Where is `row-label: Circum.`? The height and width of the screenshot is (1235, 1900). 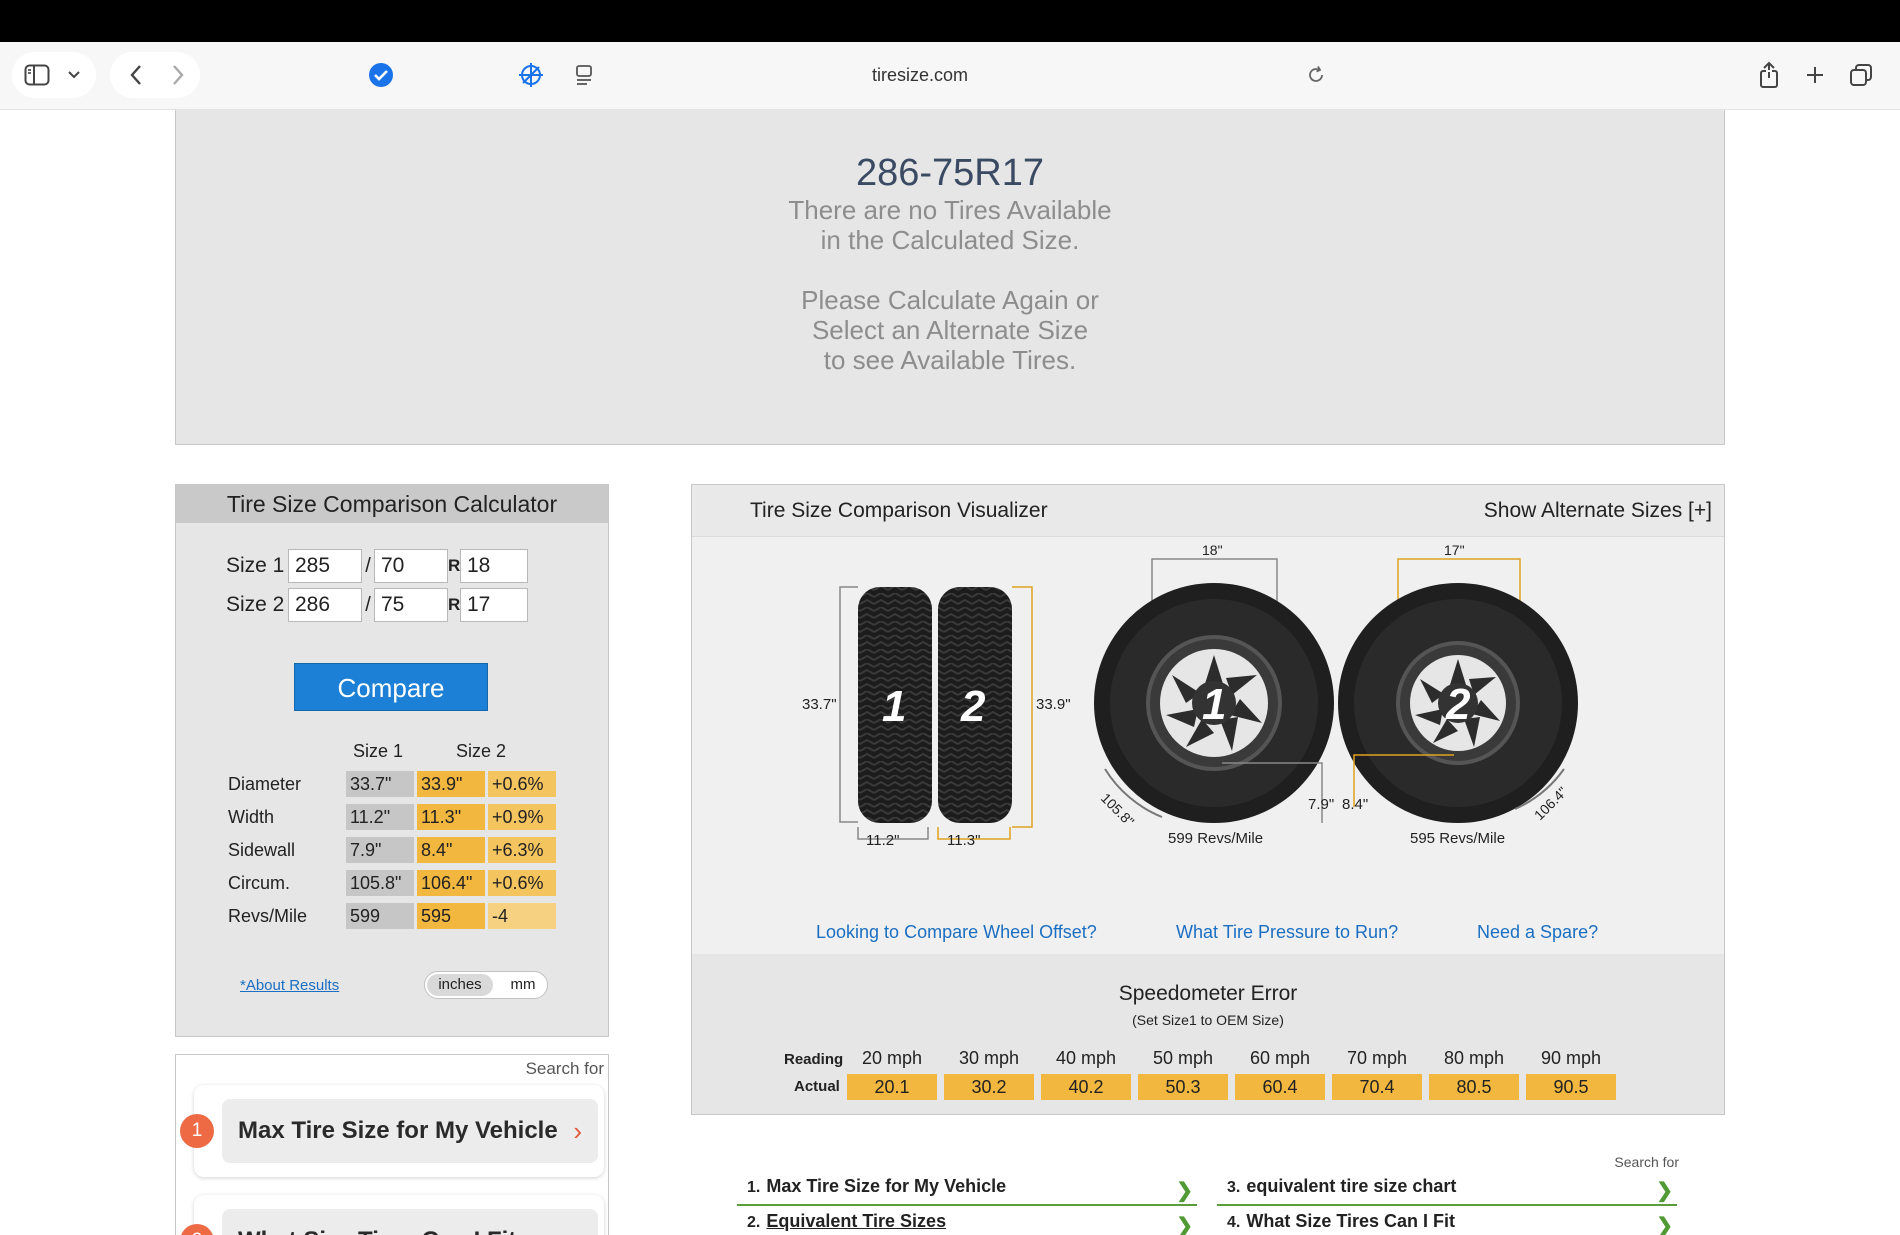
row-label: Circum. is located at coordinates (259, 882).